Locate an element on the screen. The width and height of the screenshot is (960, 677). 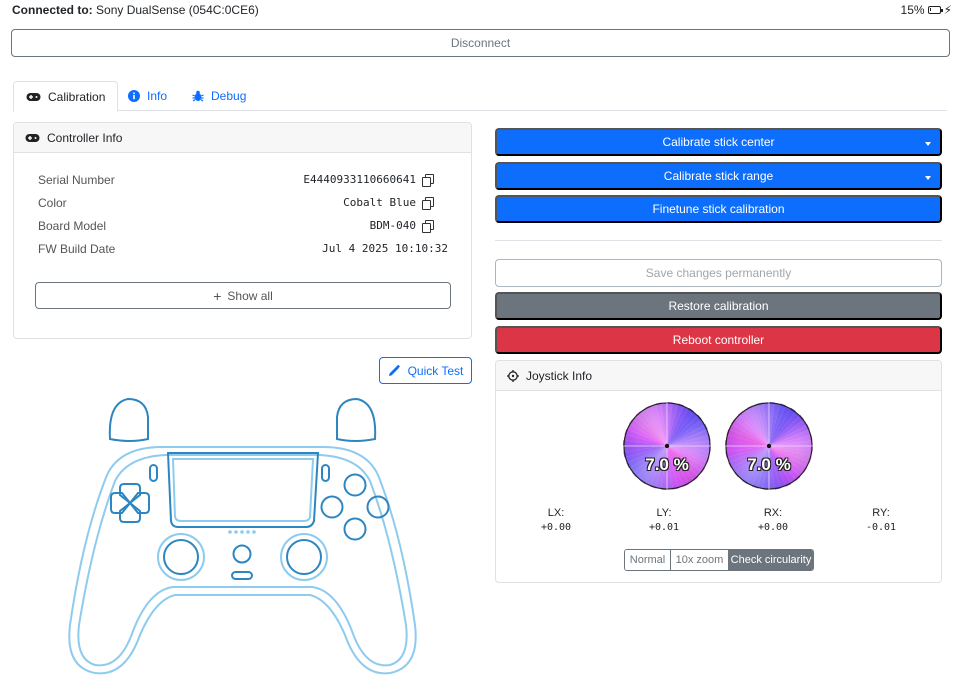
axis-ry: RY: -0.01 is located at coordinates (881, 520).